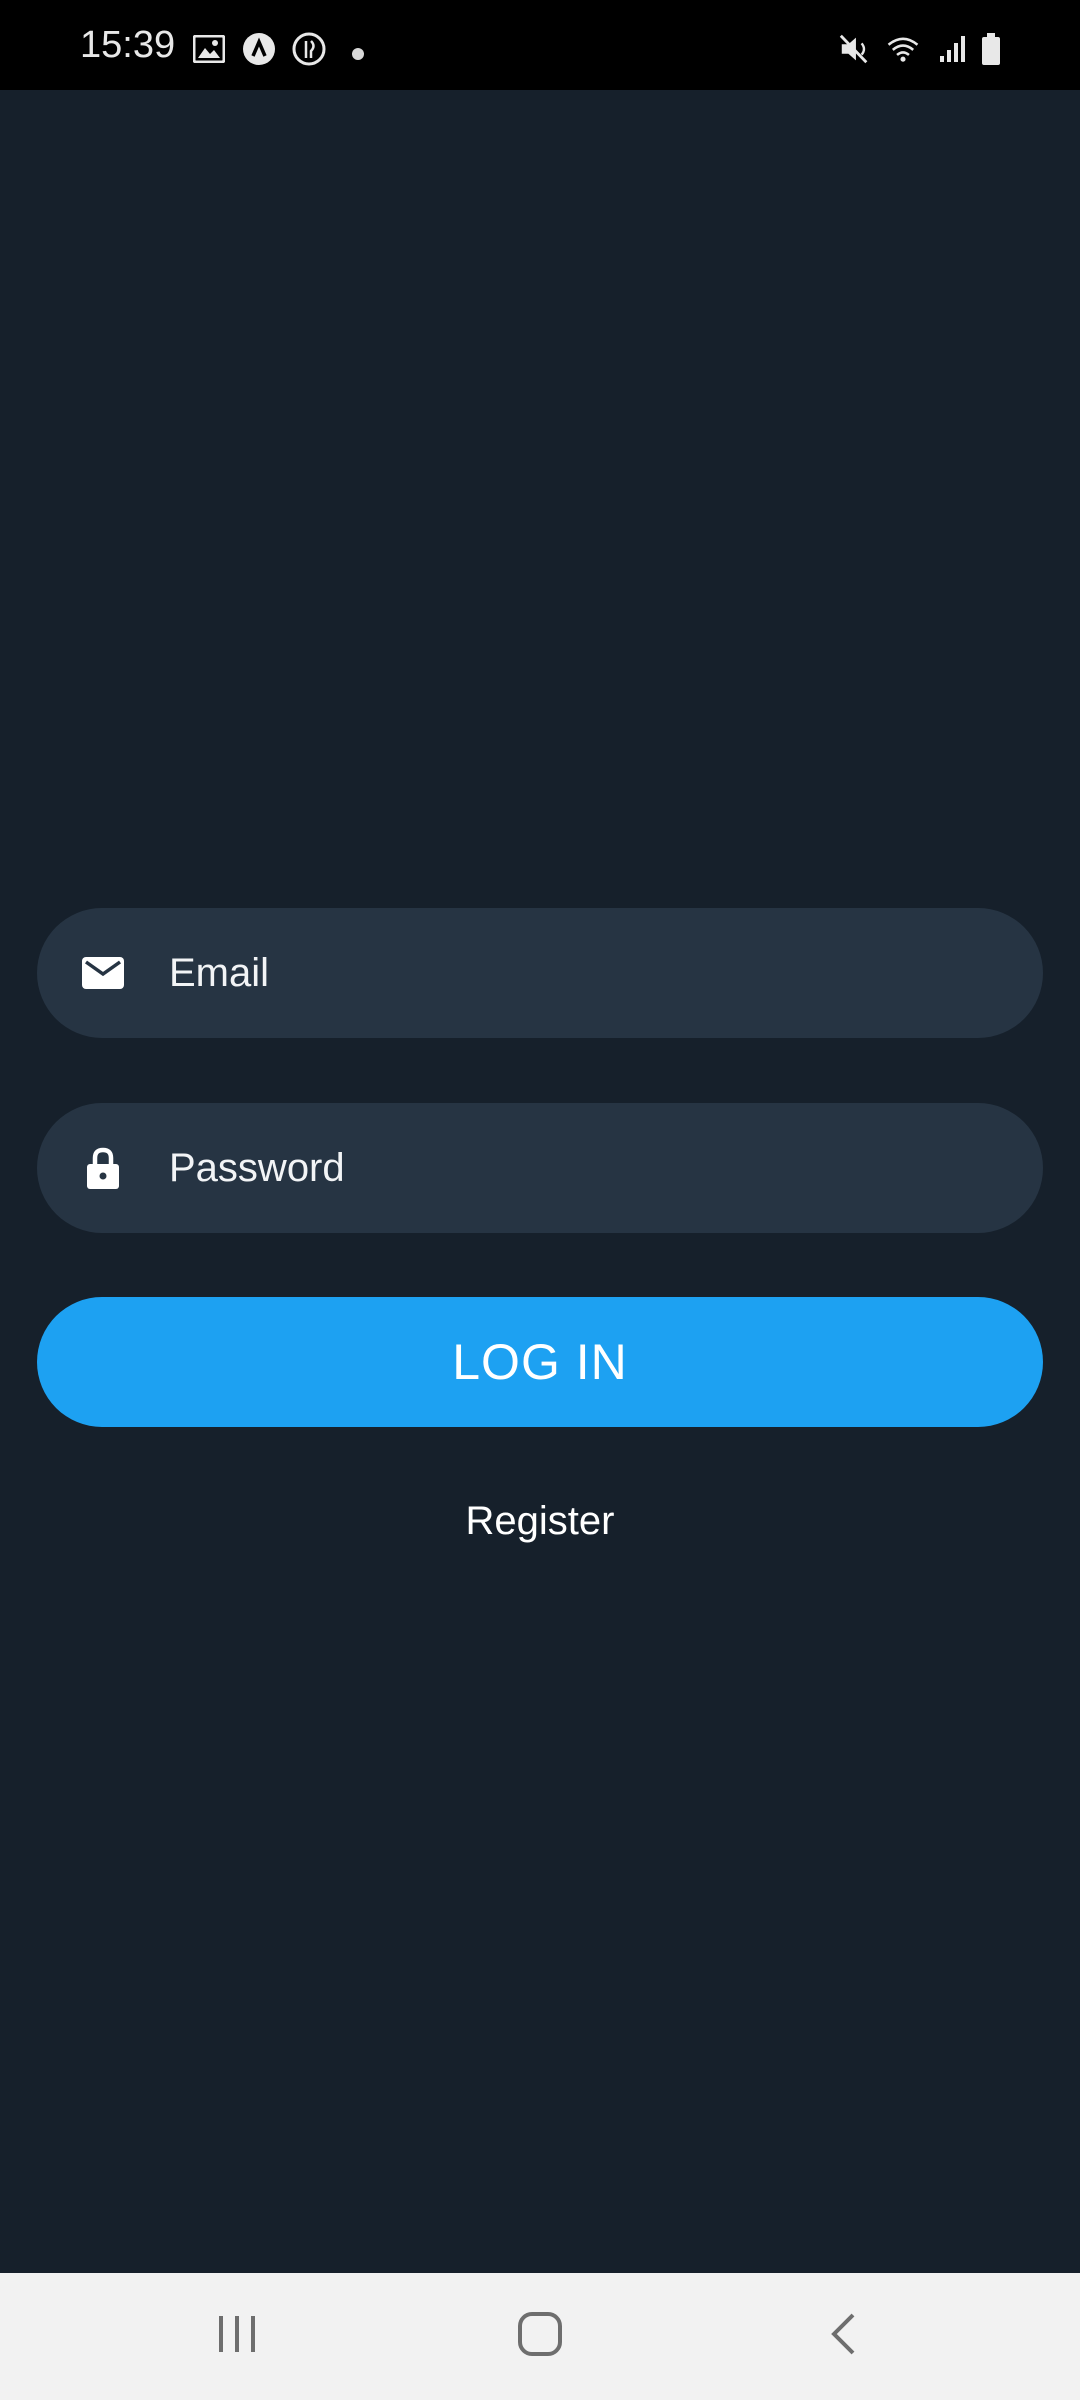 The image size is (1080, 2400). What do you see at coordinates (259, 49) in the screenshot?
I see `app-a-icon` at bounding box center [259, 49].